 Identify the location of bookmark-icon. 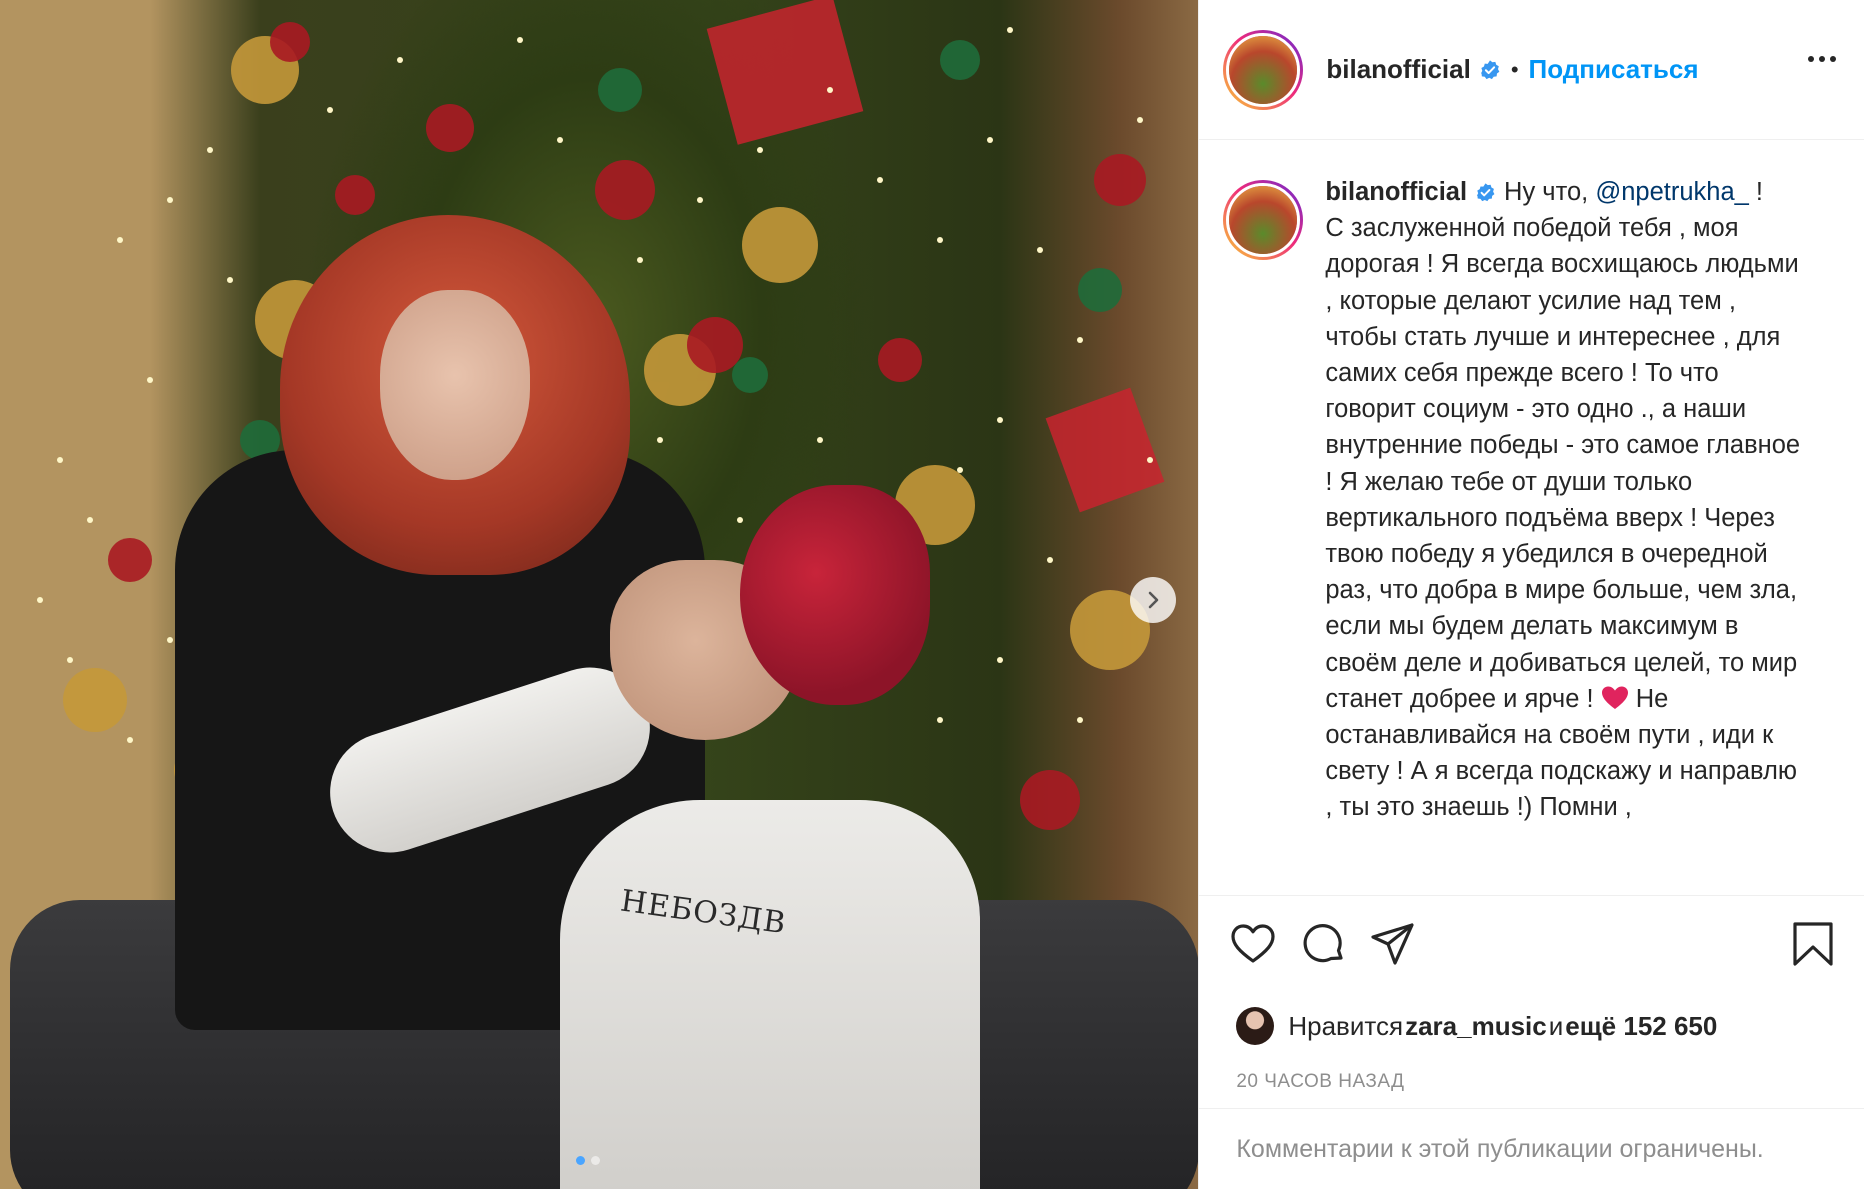
(1813, 944).